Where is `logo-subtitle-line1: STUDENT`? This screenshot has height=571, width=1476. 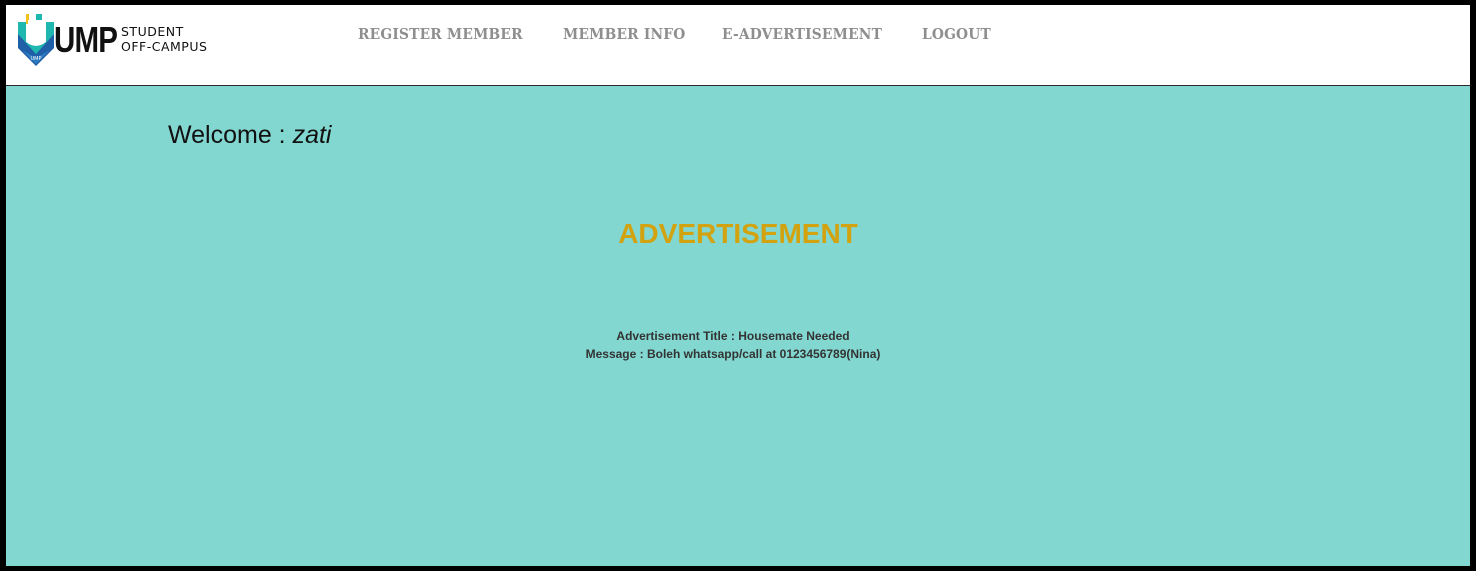
logo-subtitle-line1: STUDENT is located at coordinates (152, 31).